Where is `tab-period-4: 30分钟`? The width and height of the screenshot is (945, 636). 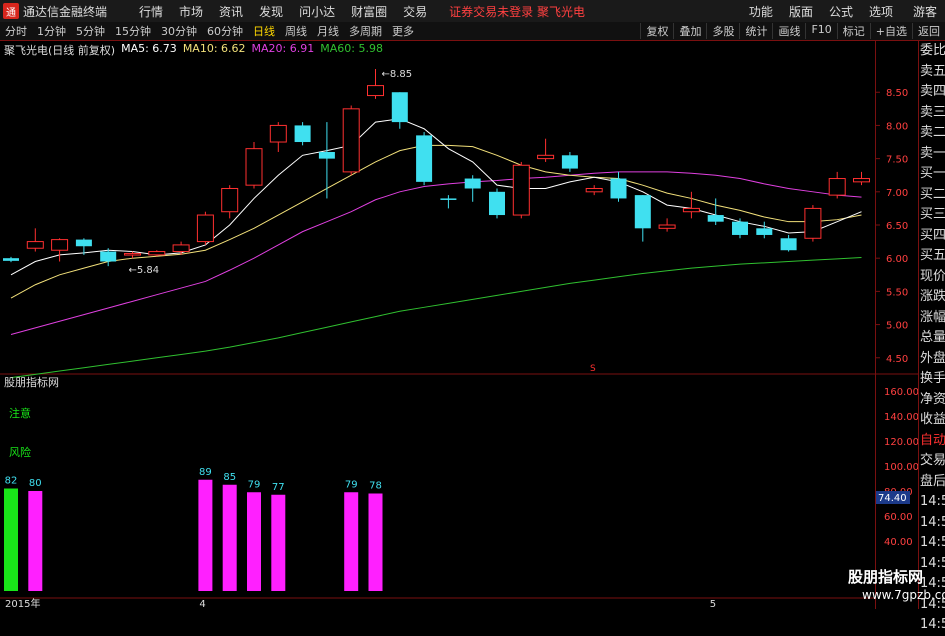 tab-period-4: 30分钟 is located at coordinates (179, 31).